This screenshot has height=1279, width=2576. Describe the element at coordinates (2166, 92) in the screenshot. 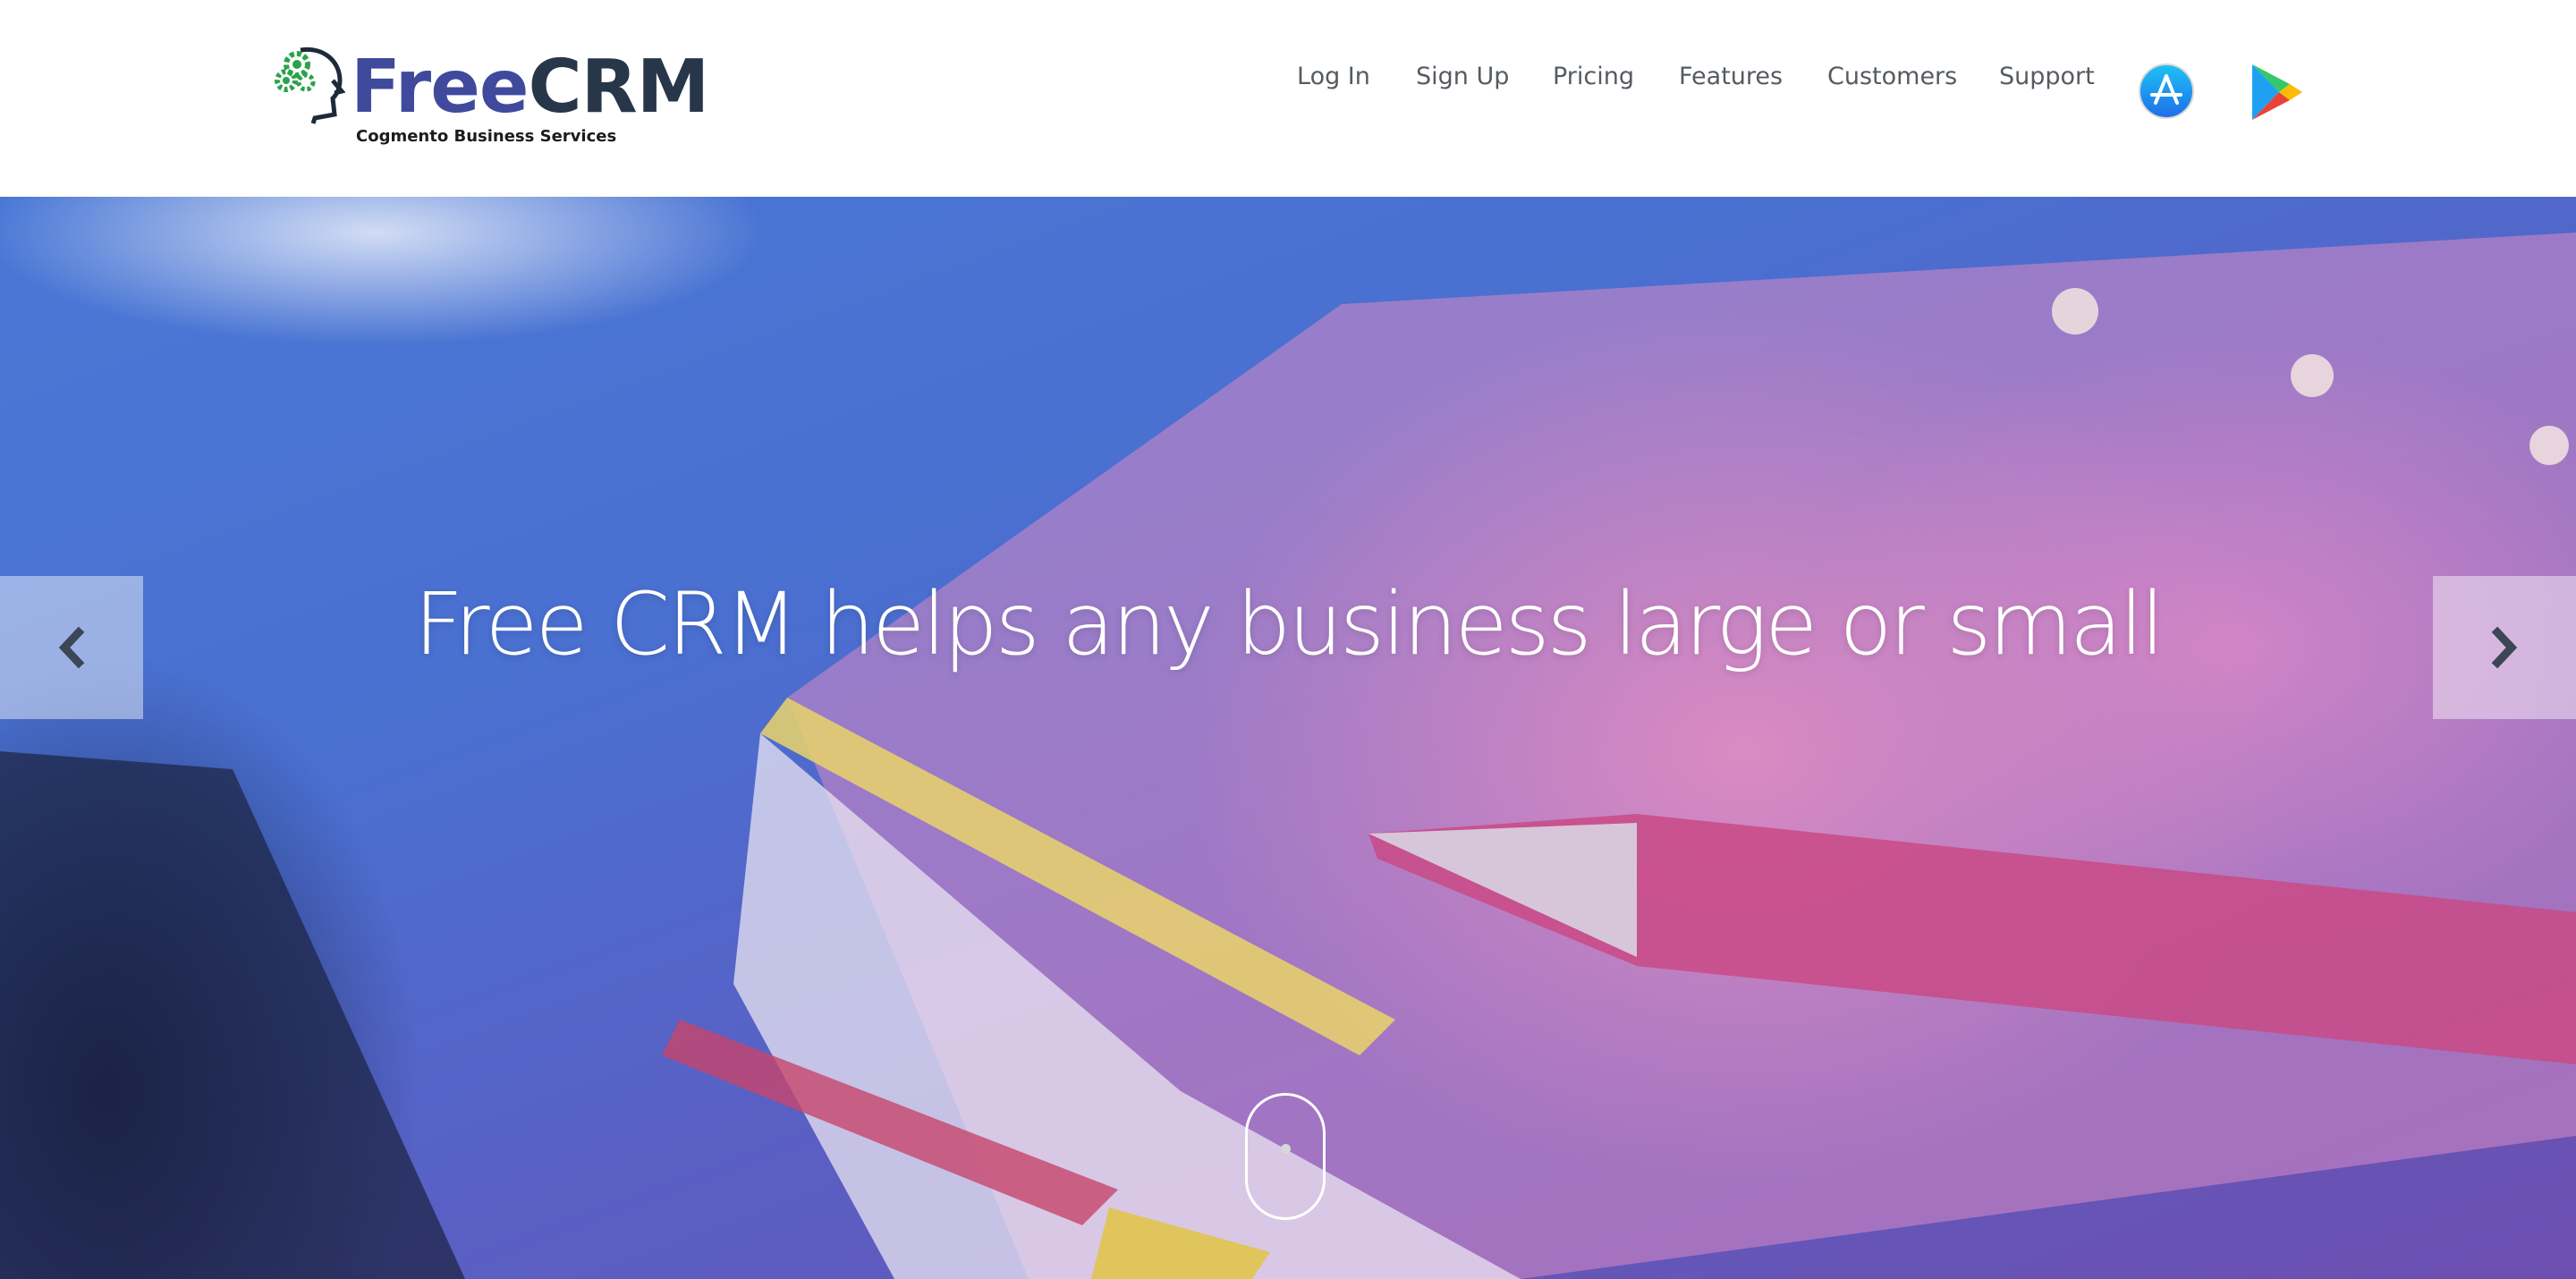

I see `app-store-icon` at that location.